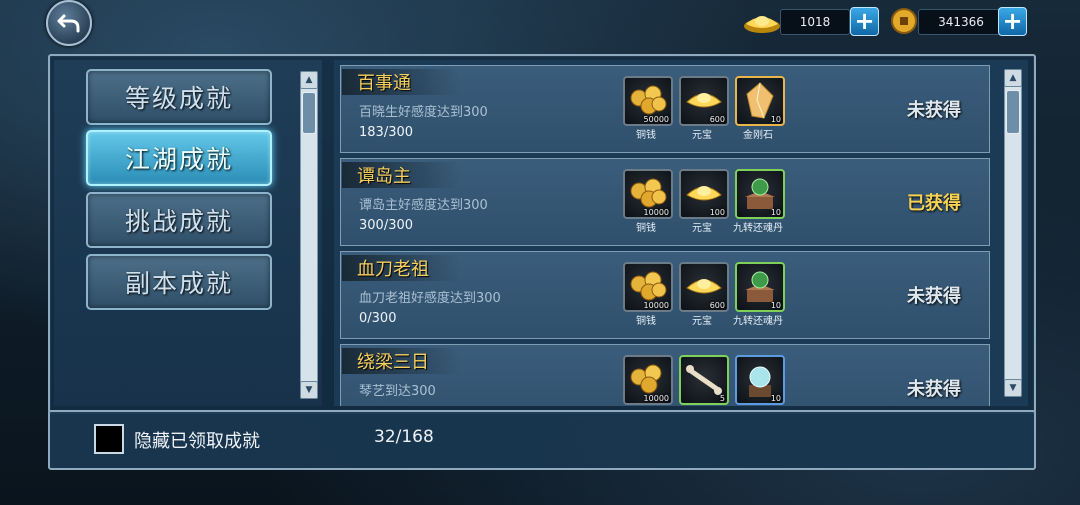 The image size is (1080, 505). Describe the element at coordinates (904, 21) in the screenshot. I see `coin-icon` at that location.